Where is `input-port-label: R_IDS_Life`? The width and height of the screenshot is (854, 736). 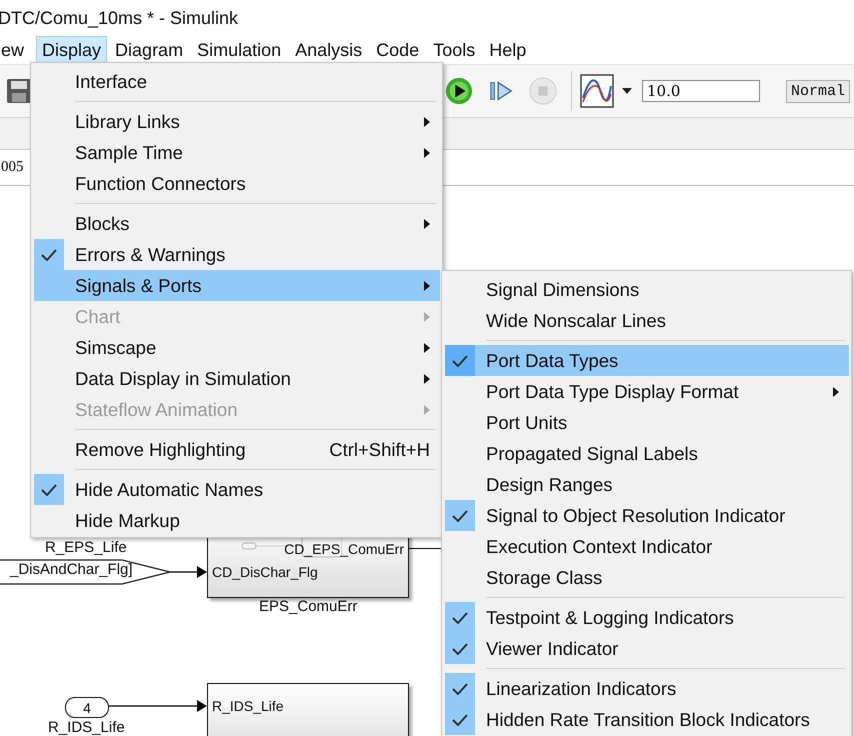
input-port-label: R_IDS_Life is located at coordinates (248, 706).